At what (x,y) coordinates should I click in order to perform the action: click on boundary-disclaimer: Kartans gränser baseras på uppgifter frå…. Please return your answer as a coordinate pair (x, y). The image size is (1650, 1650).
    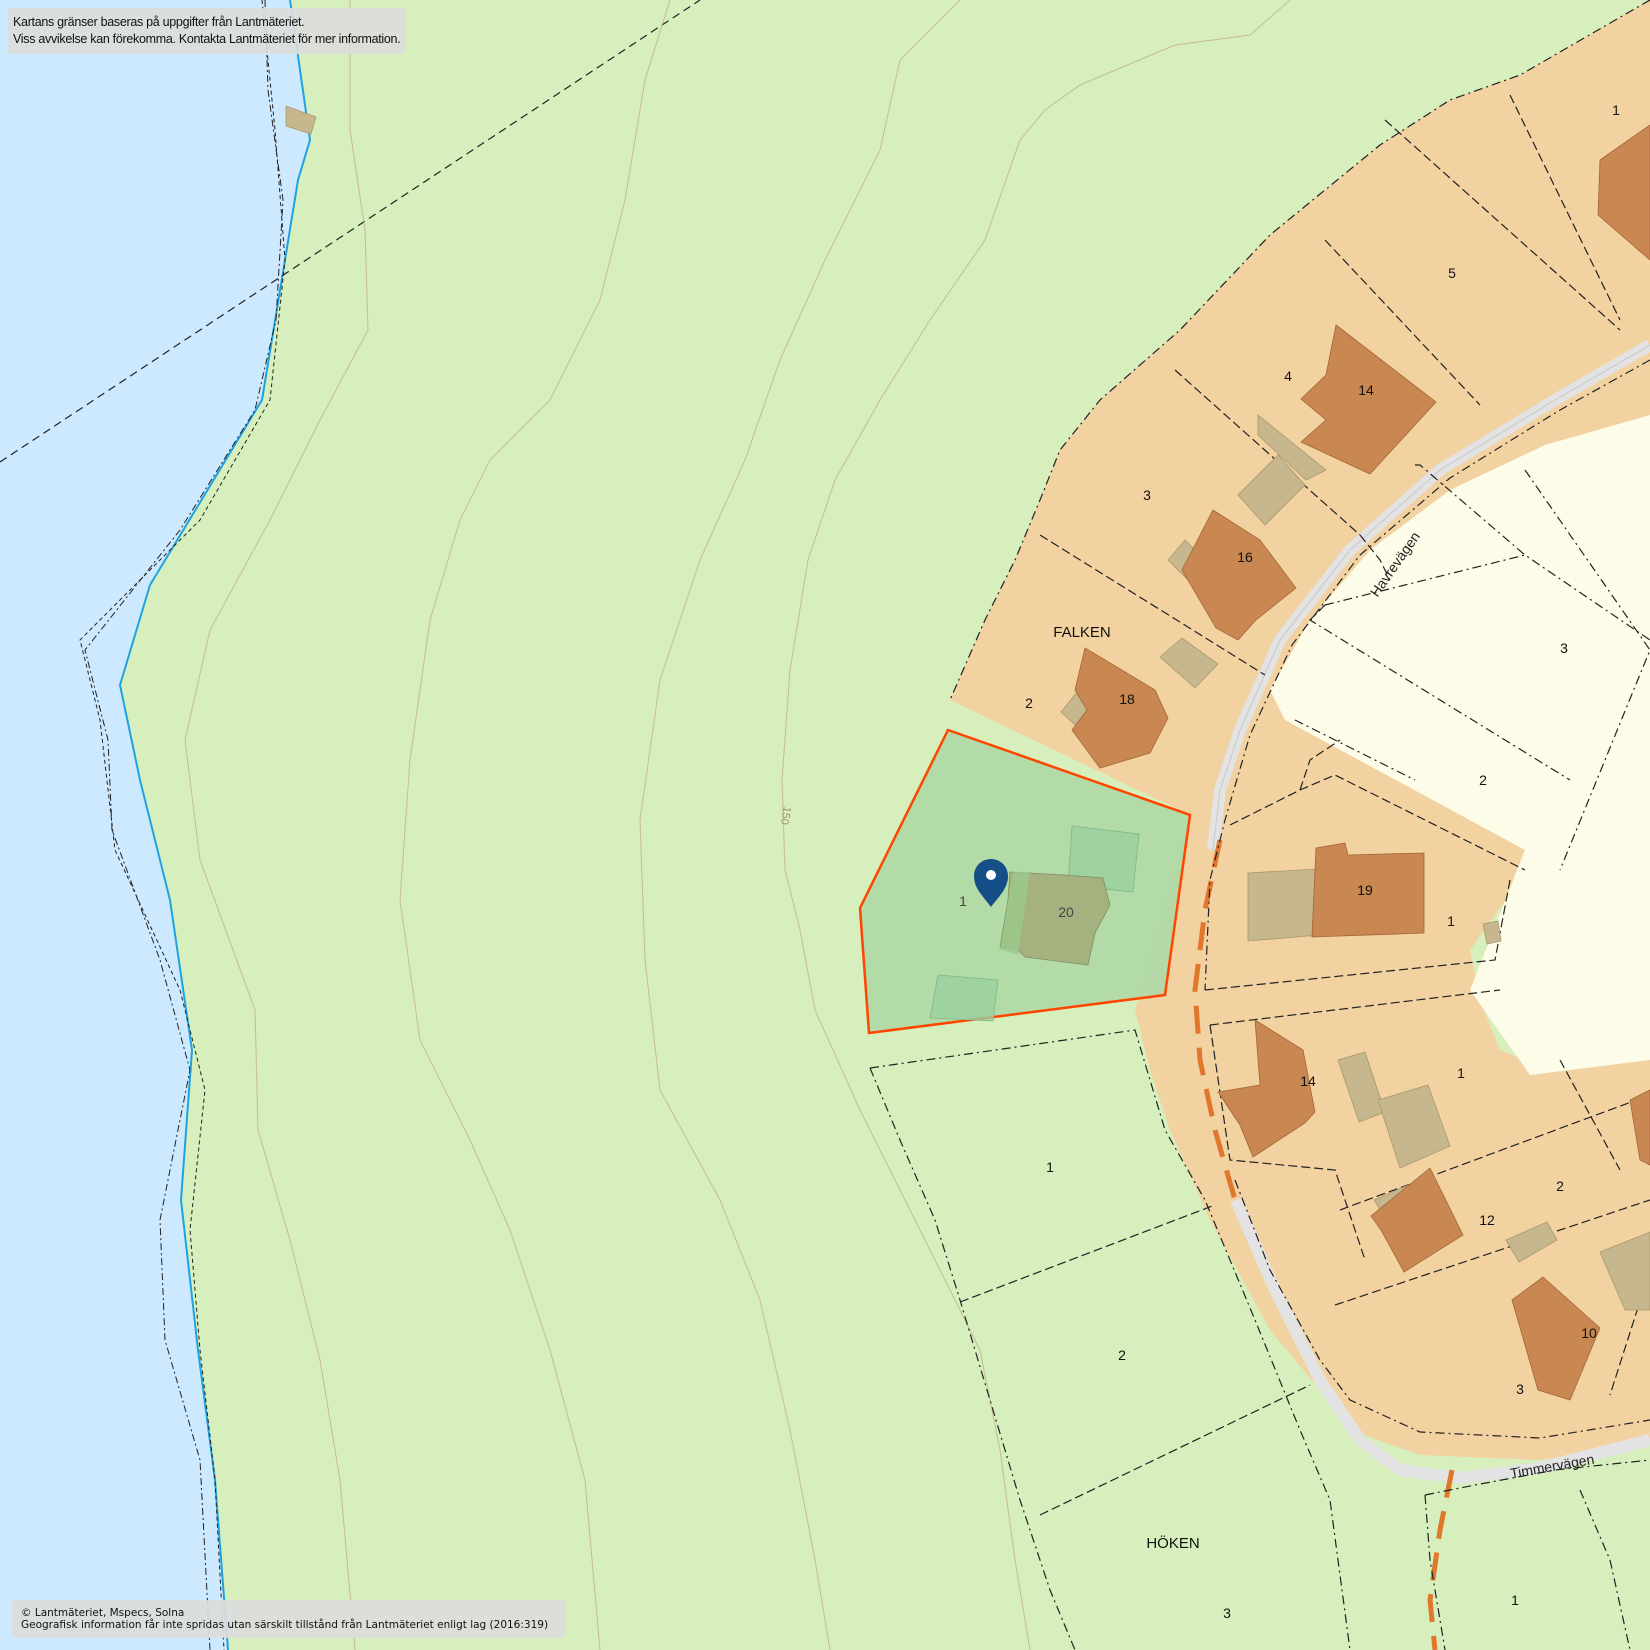
    Looking at the image, I should click on (207, 31).